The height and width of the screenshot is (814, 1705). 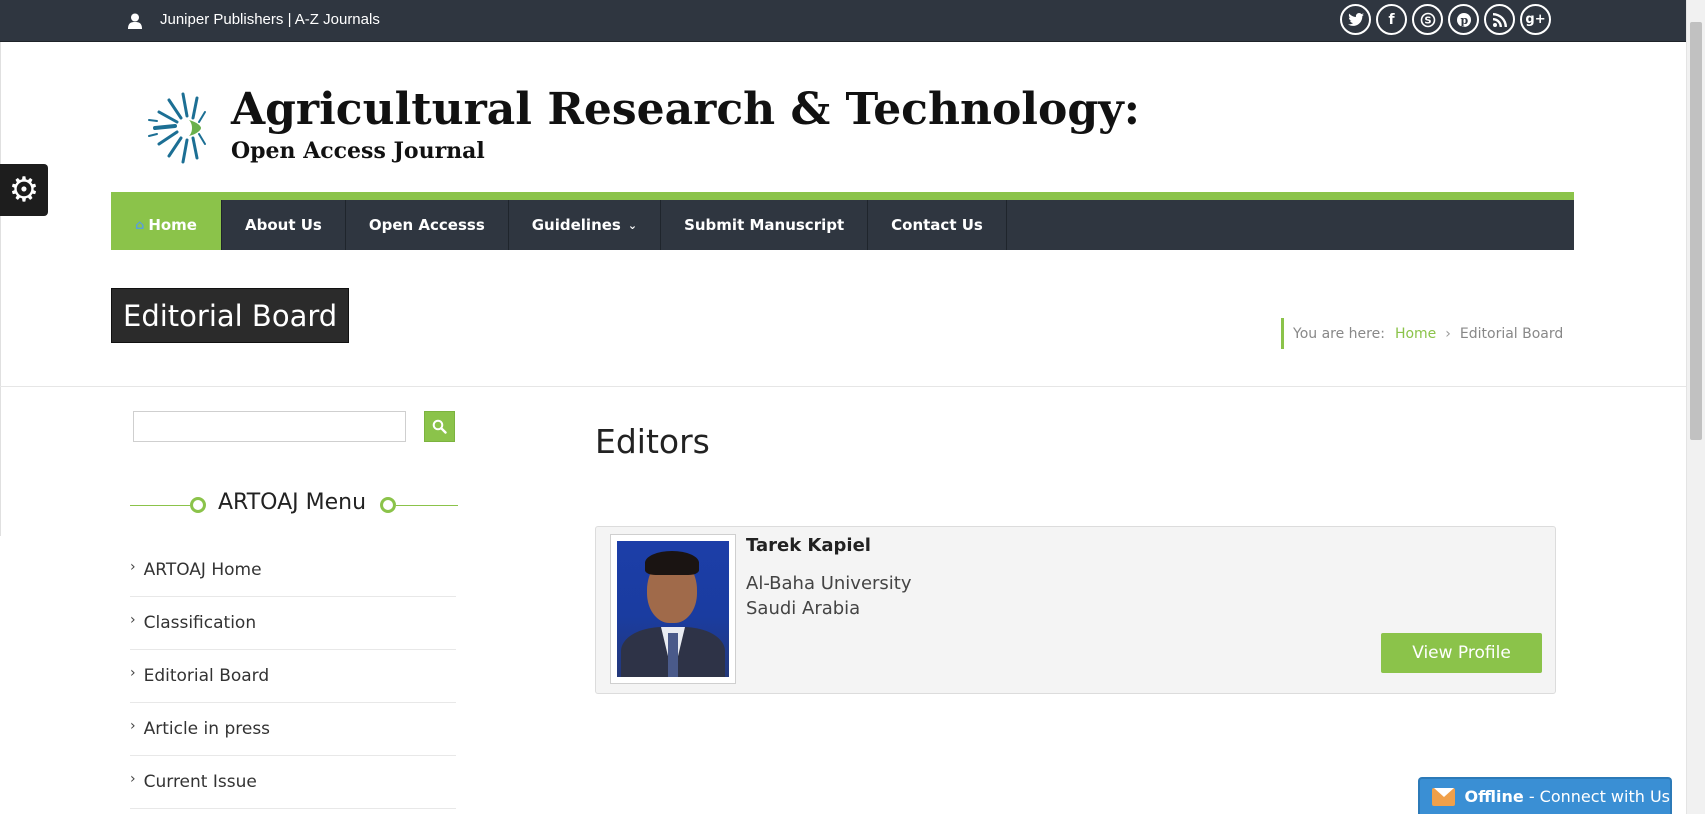 I want to click on editor-portrait, so click(x=673, y=609).